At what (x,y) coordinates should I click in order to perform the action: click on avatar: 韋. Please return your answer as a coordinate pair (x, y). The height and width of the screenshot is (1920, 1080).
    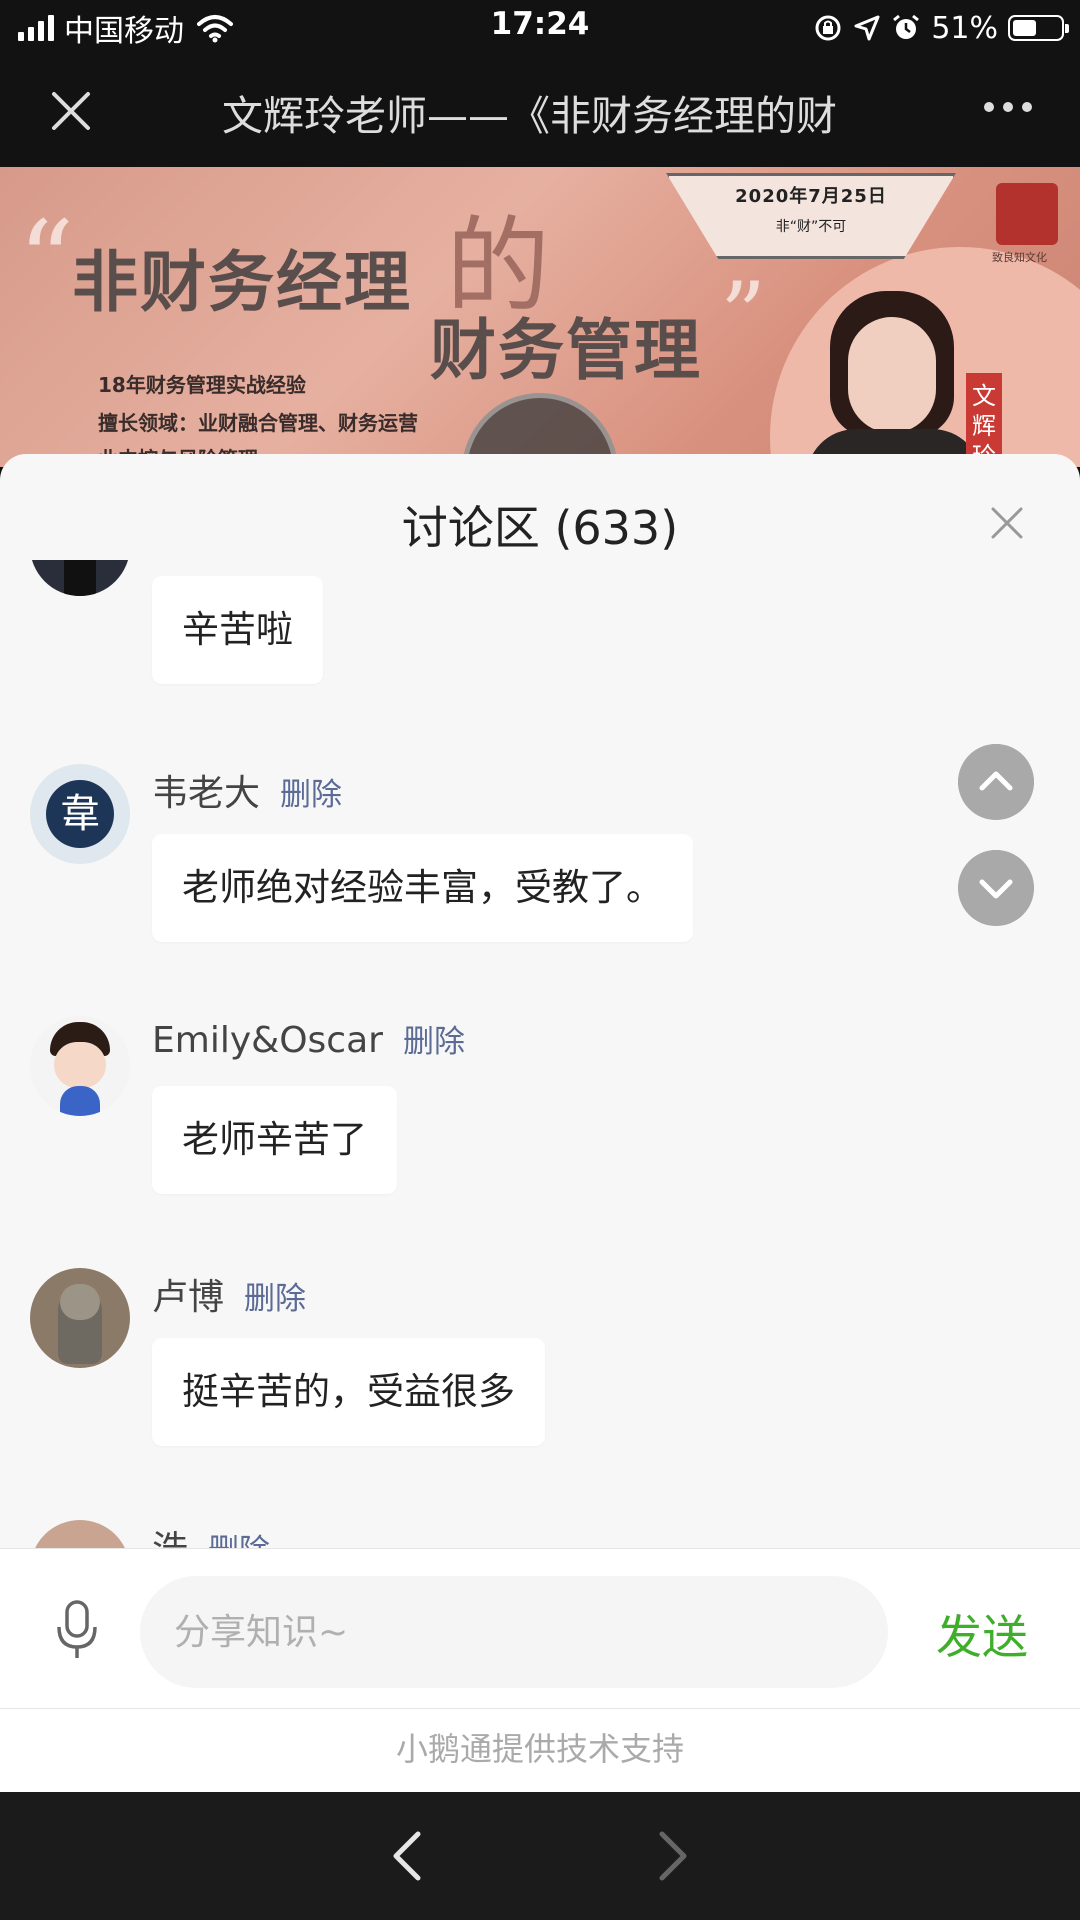
    Looking at the image, I should click on (80, 814).